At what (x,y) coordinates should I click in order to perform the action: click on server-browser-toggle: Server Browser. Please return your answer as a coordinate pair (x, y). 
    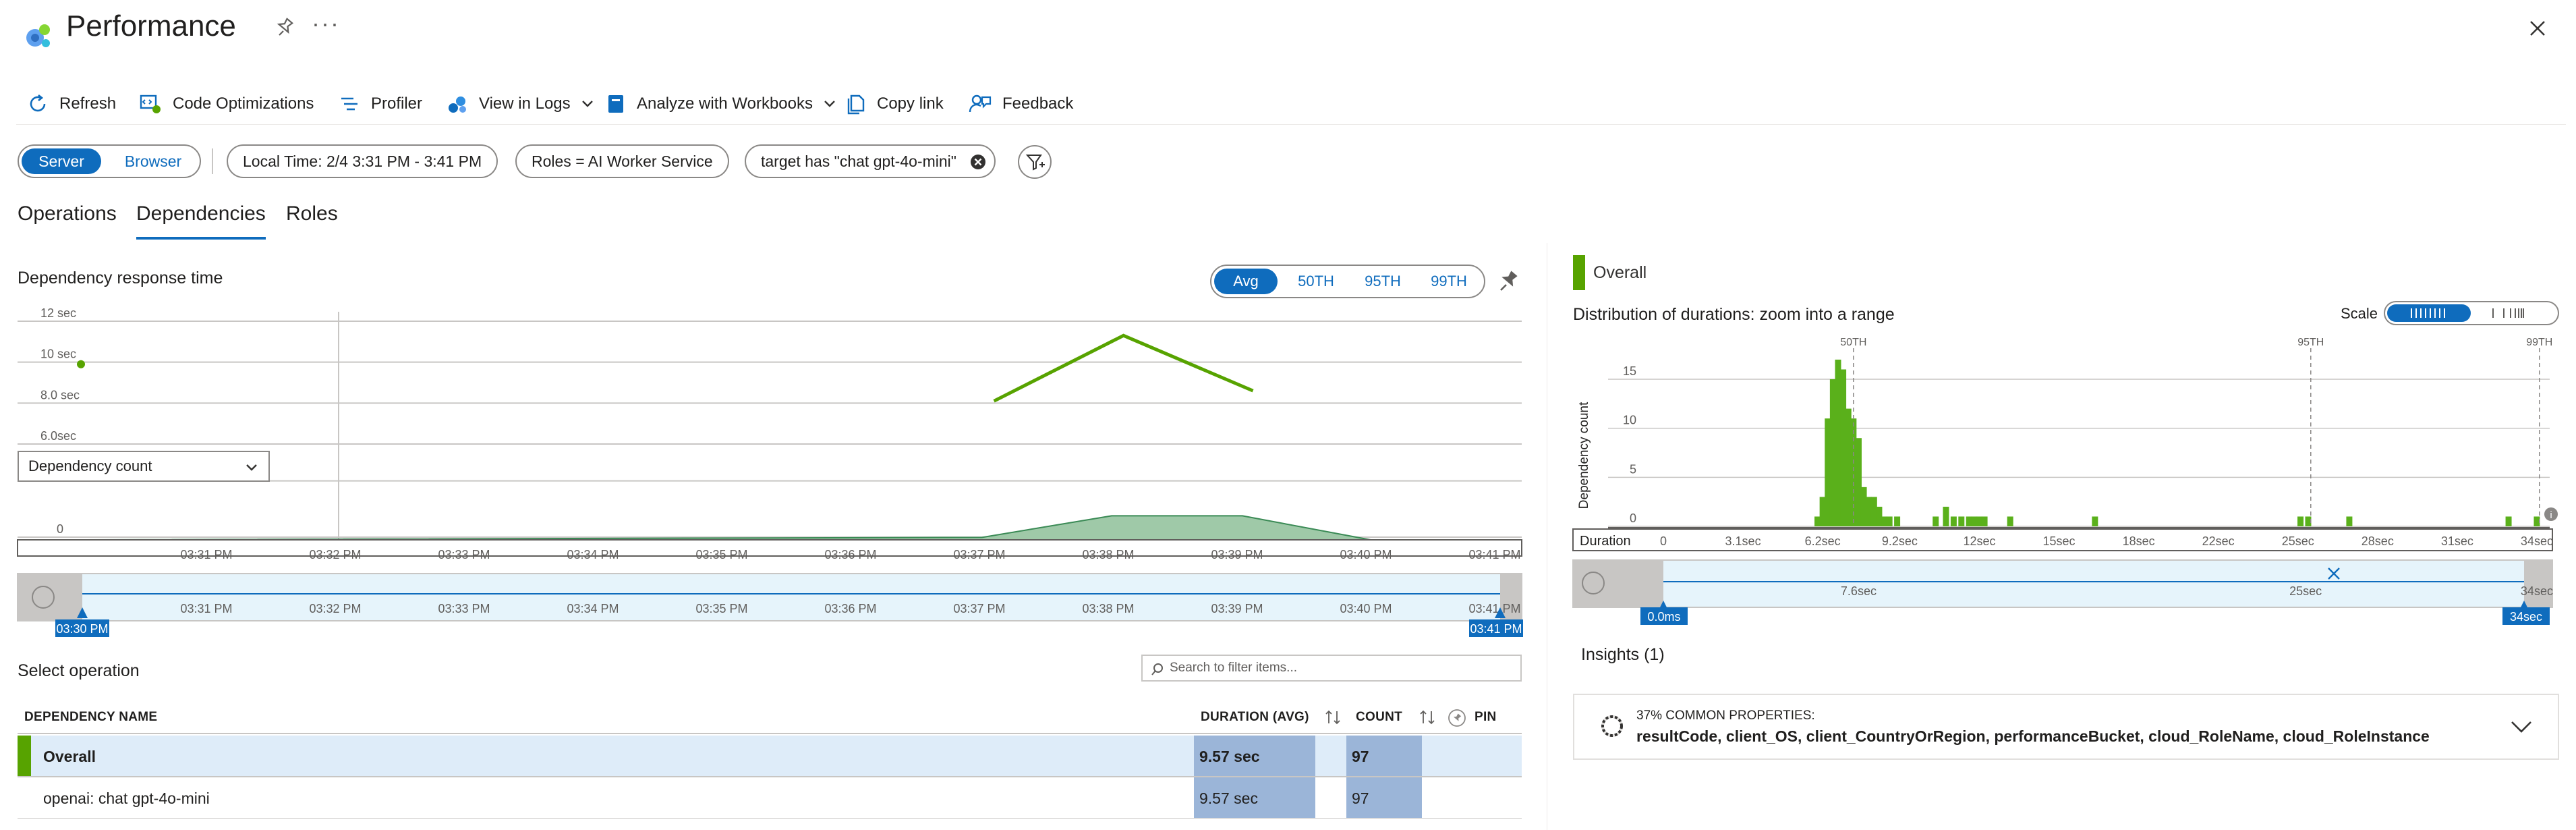
    Looking at the image, I should click on (109, 161).